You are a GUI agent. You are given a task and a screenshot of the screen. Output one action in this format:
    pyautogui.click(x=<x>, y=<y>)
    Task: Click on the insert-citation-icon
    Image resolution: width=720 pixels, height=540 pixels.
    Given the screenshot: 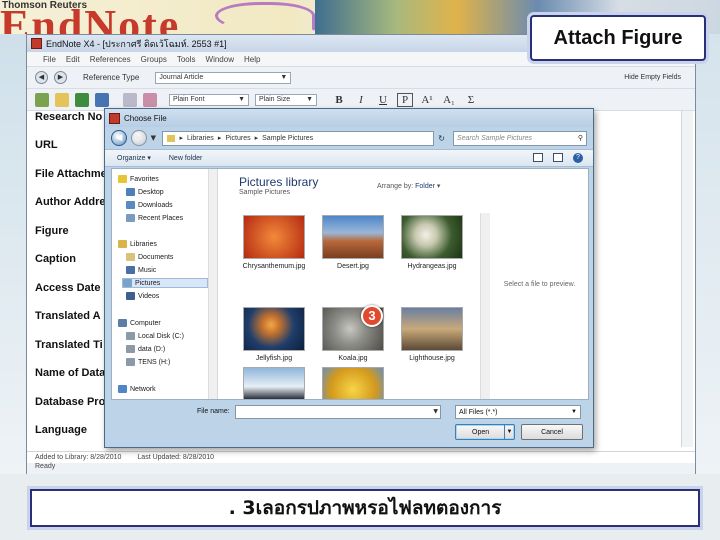 What is the action you would take?
    pyautogui.click(x=102, y=99)
    